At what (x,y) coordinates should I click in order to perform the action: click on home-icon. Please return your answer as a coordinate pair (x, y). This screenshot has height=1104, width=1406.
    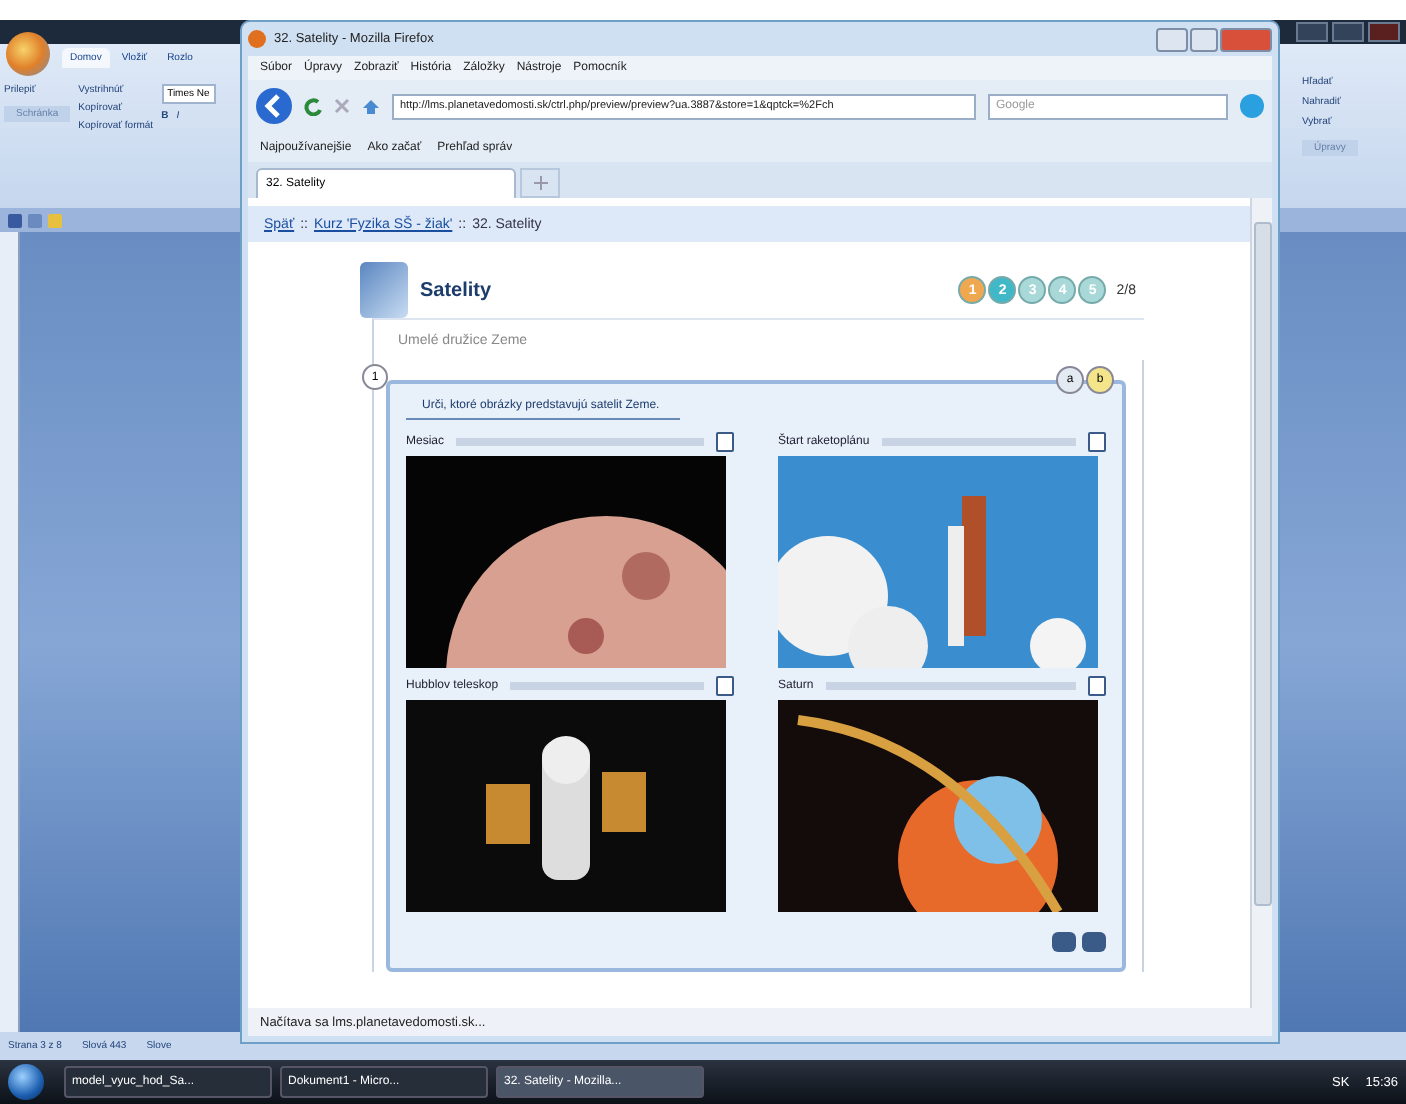
    Looking at the image, I should click on (371, 106).